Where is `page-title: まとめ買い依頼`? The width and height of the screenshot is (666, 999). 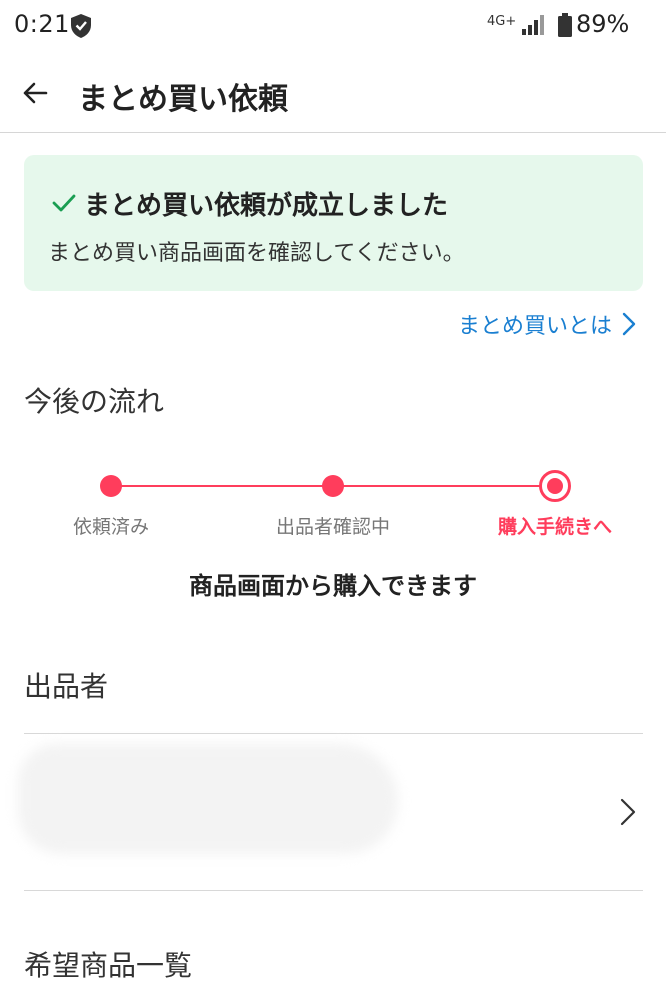 page-title: まとめ買い依頼 is located at coordinates (183, 99).